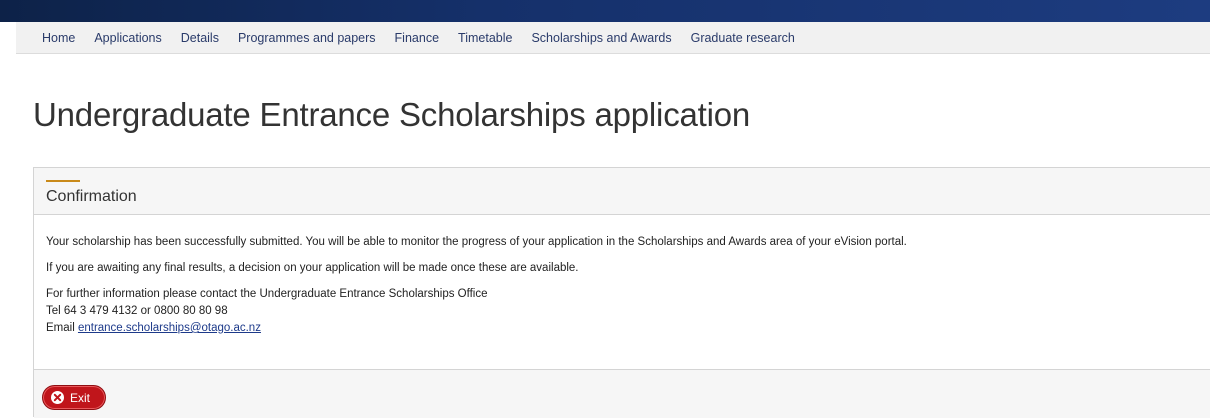  What do you see at coordinates (628, 328) in the screenshot?
I see `email-line: Email entrance.scholarships@otago.ac.nz` at bounding box center [628, 328].